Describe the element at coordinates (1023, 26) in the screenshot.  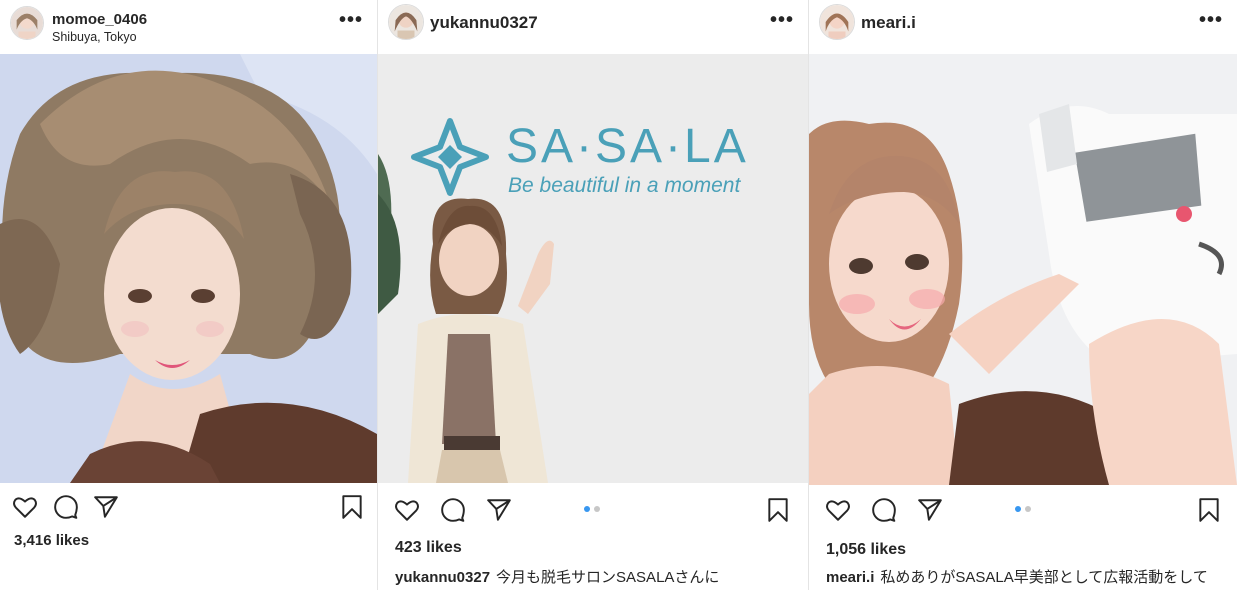
I see `post-header: meari.i •••` at that location.